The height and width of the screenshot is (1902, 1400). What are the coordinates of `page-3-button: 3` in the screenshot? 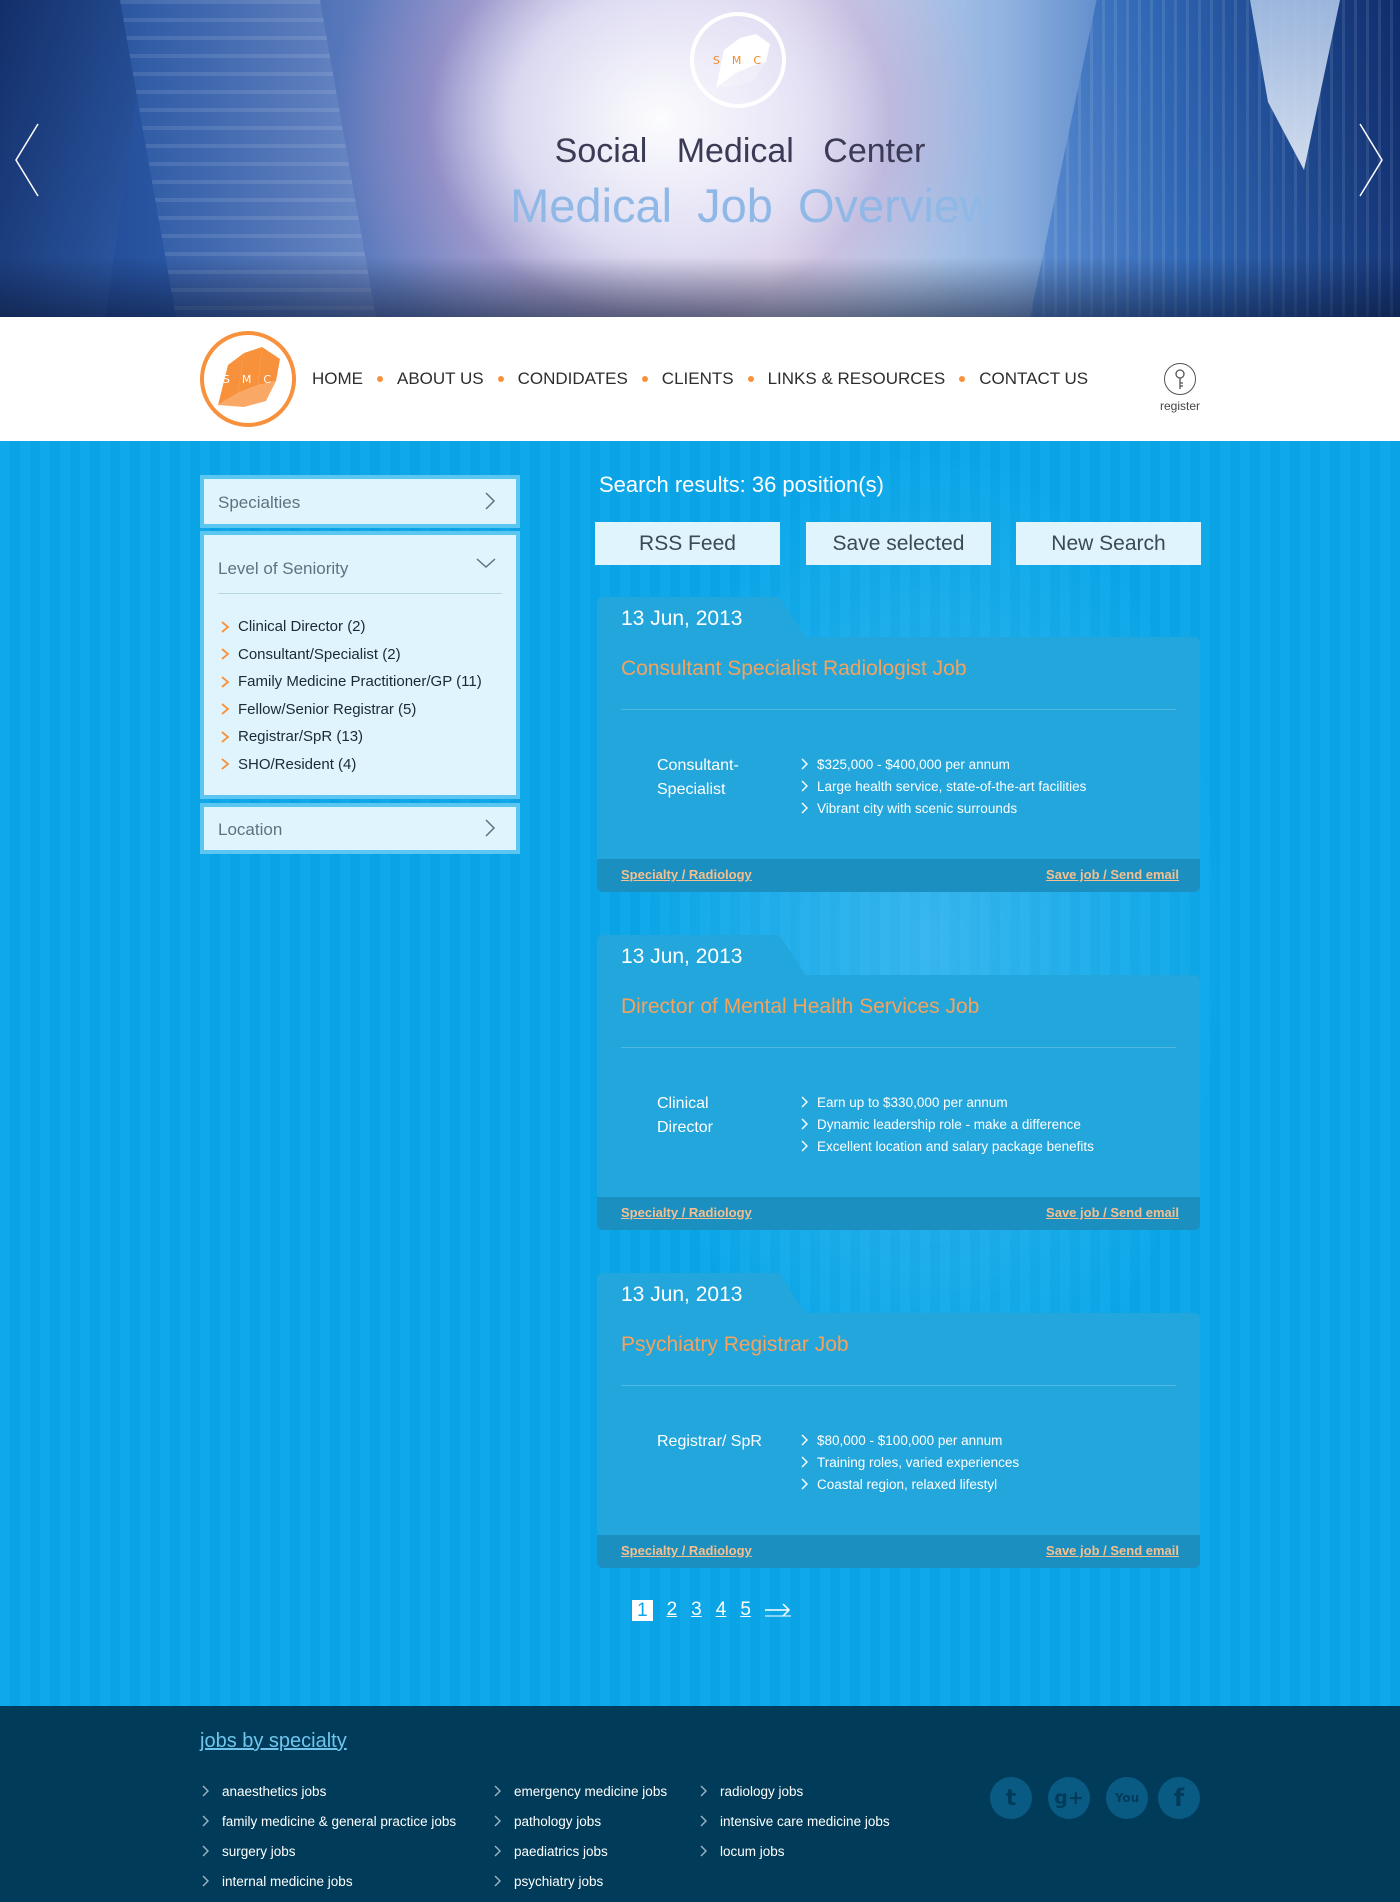 It's located at (696, 1610).